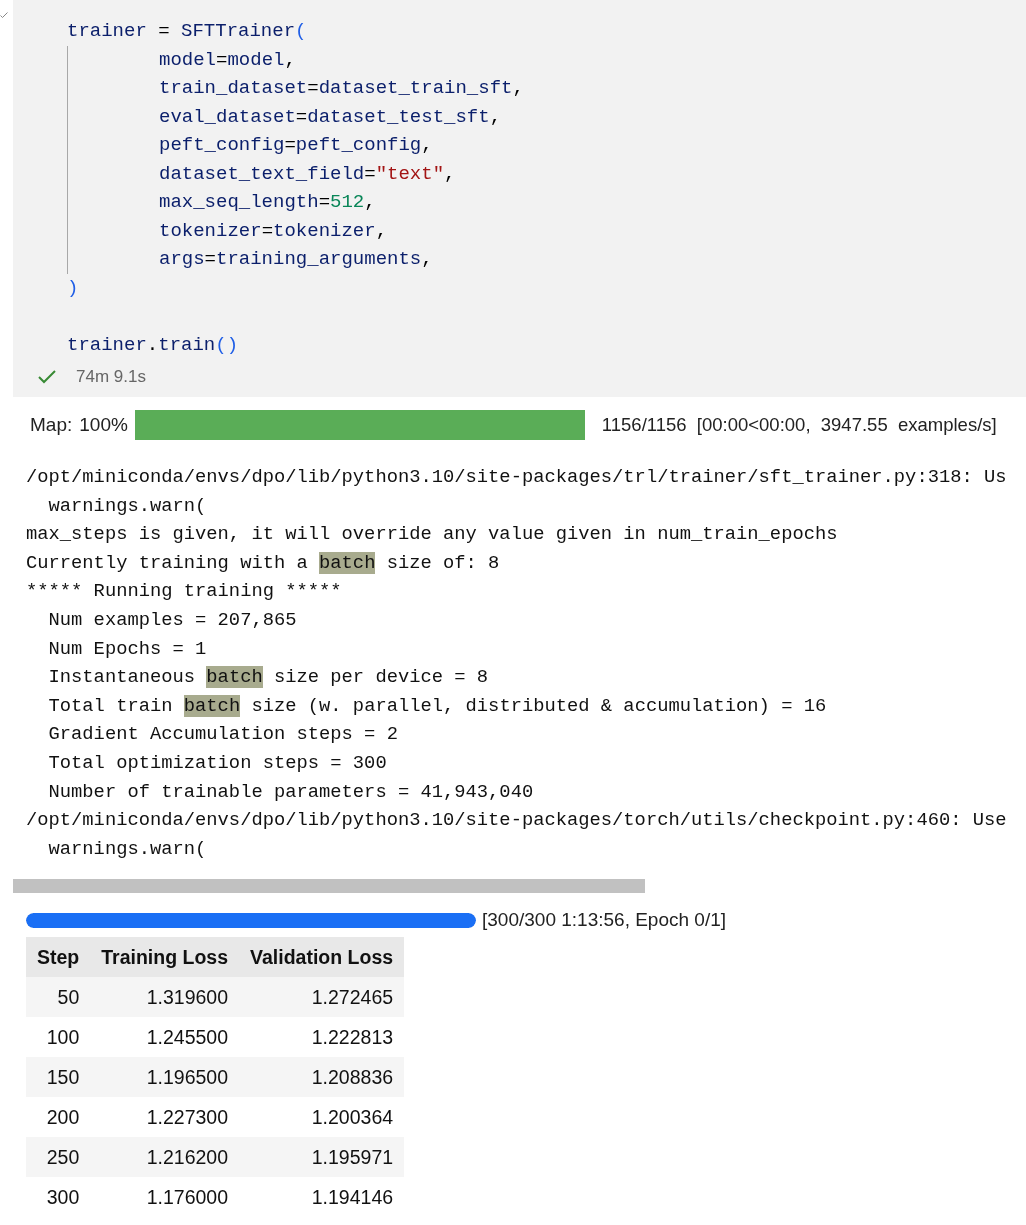 The height and width of the screenshot is (1225, 1026). What do you see at coordinates (127, 649) in the screenshot?
I see `output-line: Num Epochs = 1` at bounding box center [127, 649].